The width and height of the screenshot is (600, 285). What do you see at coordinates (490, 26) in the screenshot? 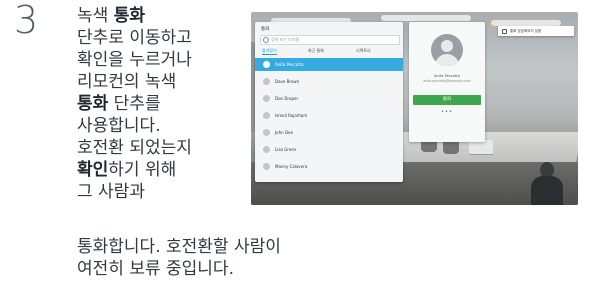
I see `star-icon: ☆` at bounding box center [490, 26].